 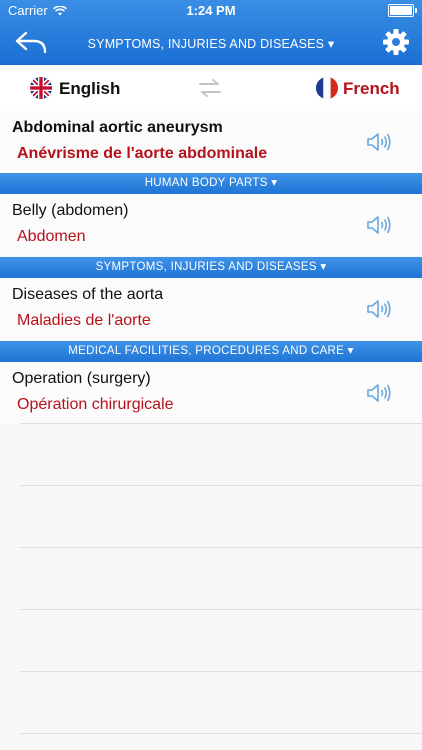 I want to click on language-bar: English French, so click(x=211, y=88).